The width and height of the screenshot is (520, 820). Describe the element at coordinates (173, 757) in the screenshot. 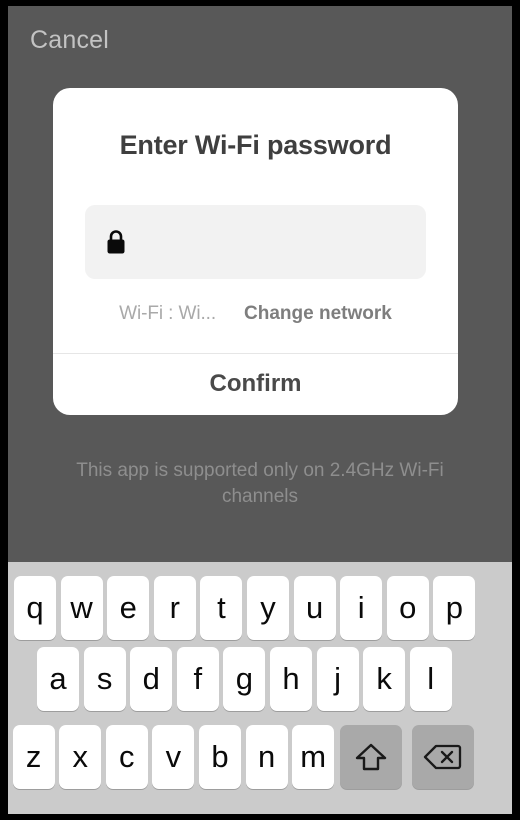

I see `keyboard-key-v: v` at that location.